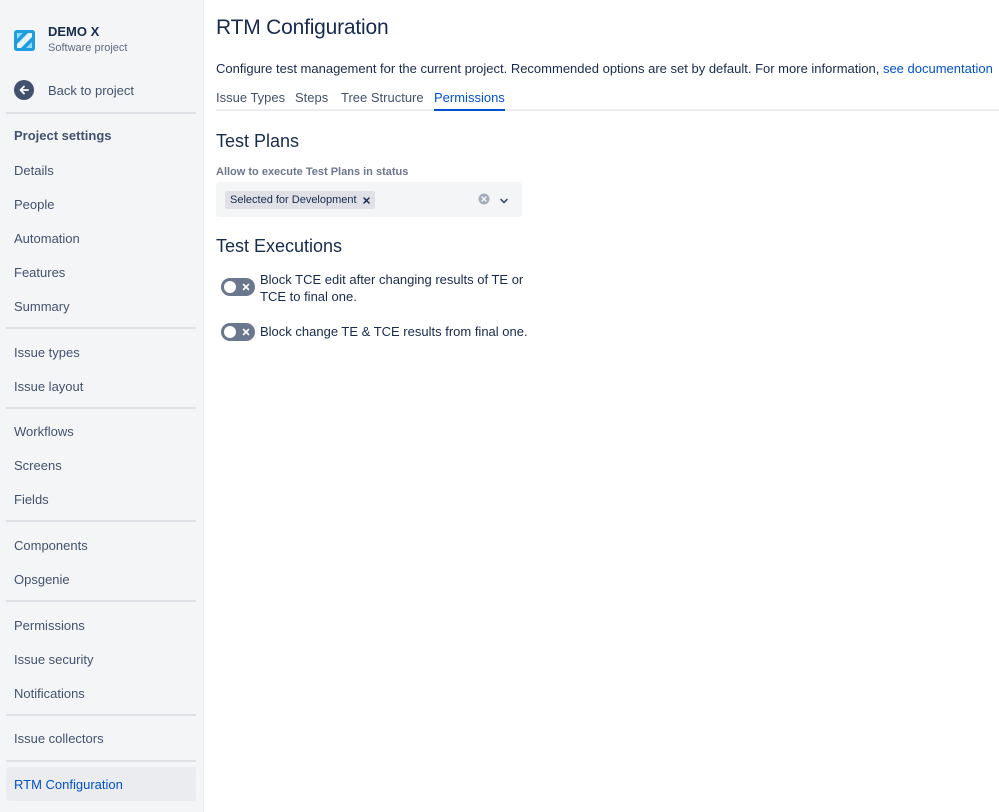 The width and height of the screenshot is (999, 812). Describe the element at coordinates (101, 693) in the screenshot. I see `sidebar-item-notifications: Notifications` at that location.